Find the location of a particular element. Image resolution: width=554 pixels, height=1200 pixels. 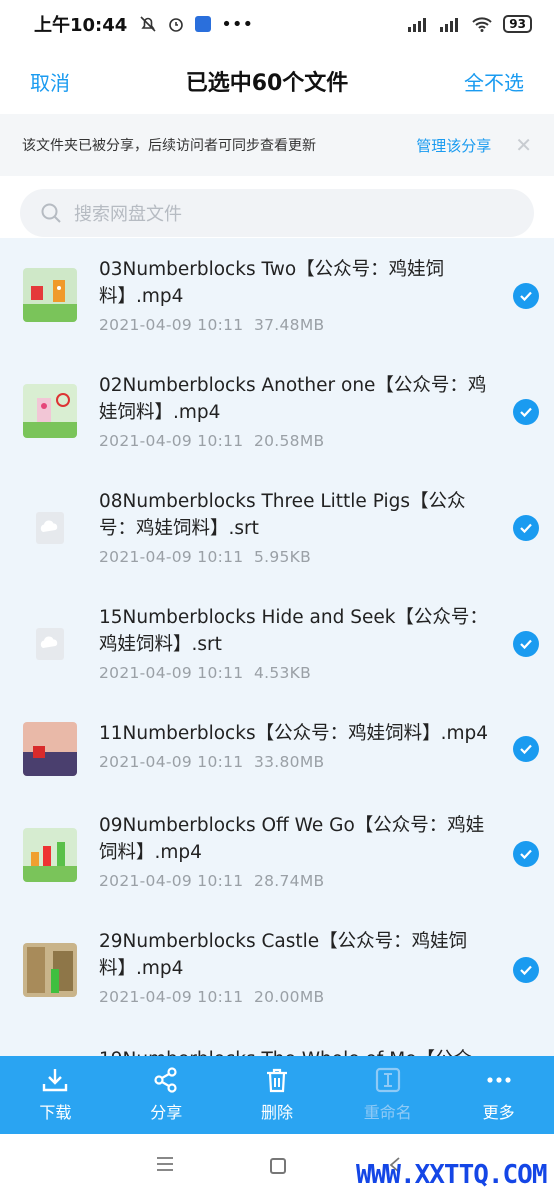

share-icon is located at coordinates (165, 1080).